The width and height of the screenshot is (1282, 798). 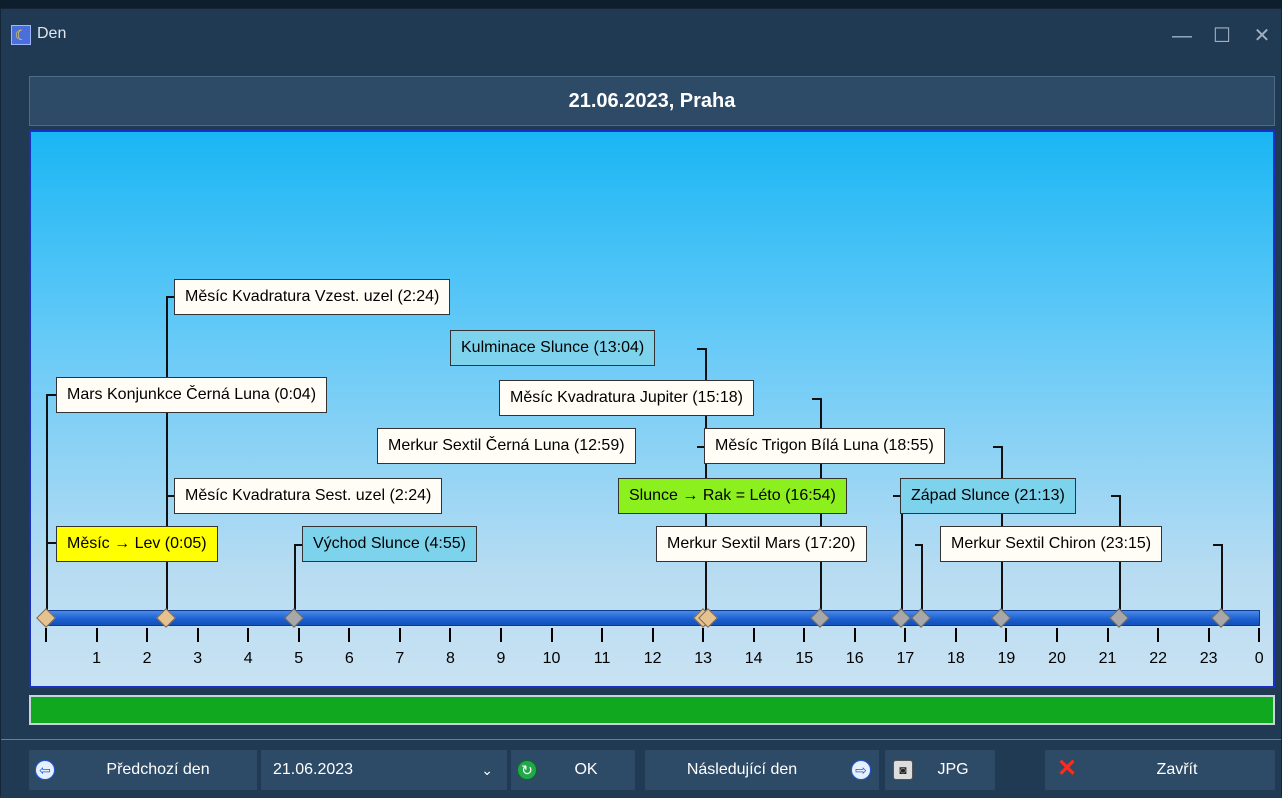 I want to click on hour-label: 15, so click(x=804, y=658).